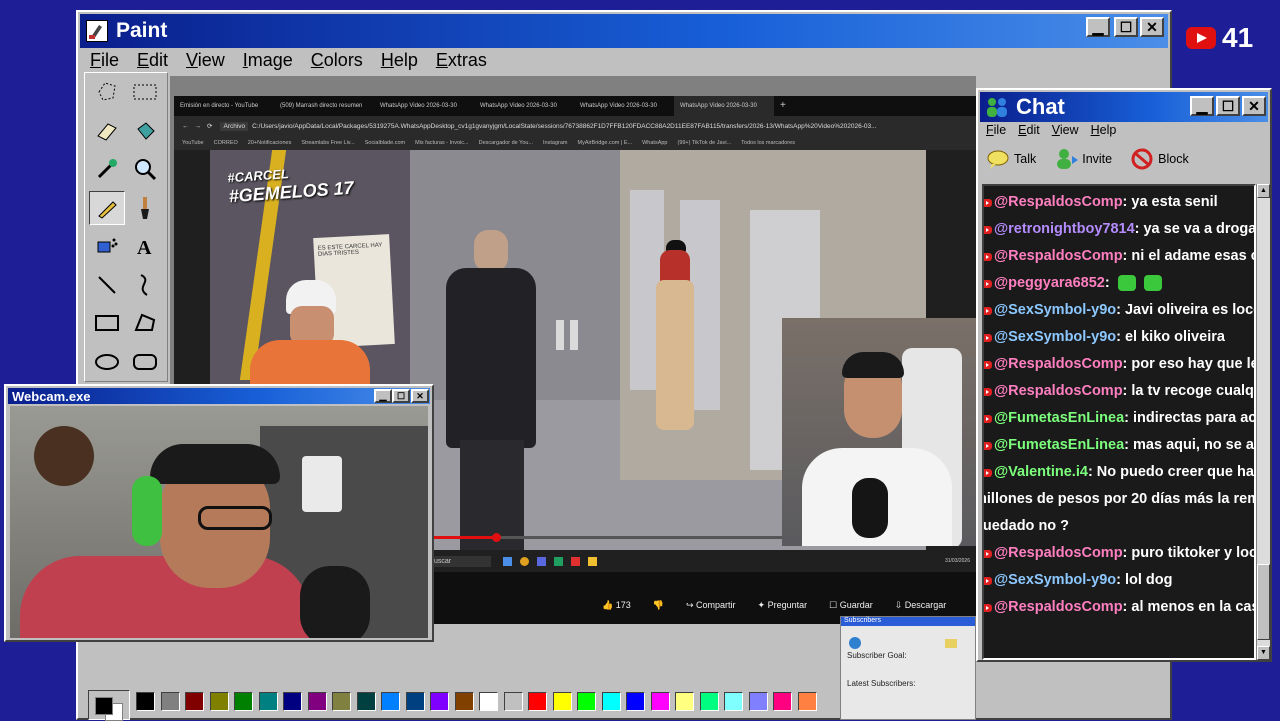 Image resolution: width=1280 pixels, height=721 pixels. Describe the element at coordinates (996, 130) in the screenshot. I see `chat-menu-file: File` at that location.